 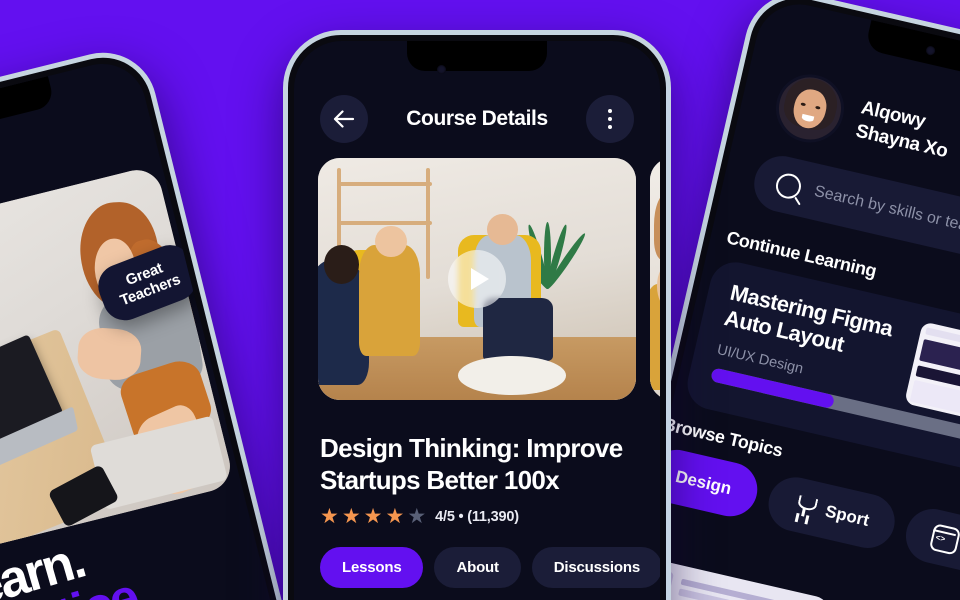 I want to click on avatar, so click(x=810, y=108).